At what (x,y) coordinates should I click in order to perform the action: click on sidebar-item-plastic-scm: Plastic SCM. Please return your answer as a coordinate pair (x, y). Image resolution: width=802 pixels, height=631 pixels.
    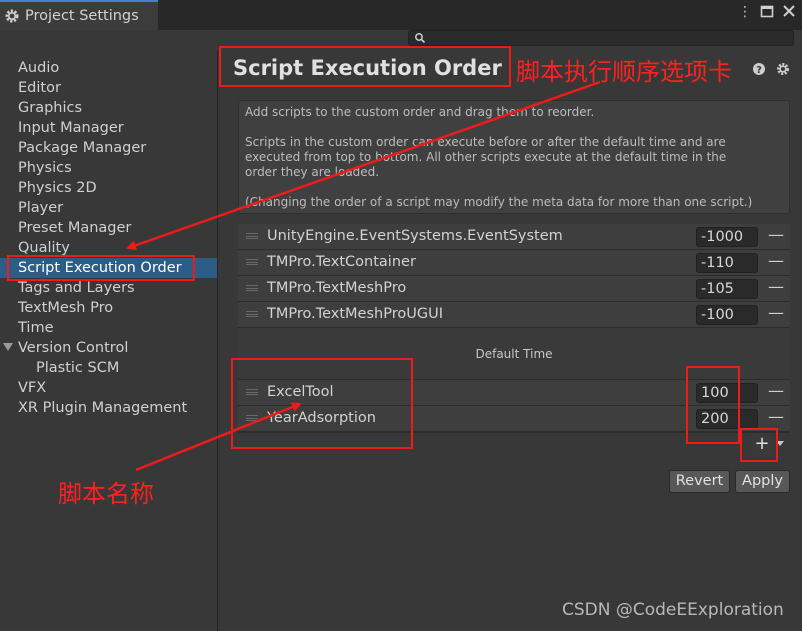
    Looking at the image, I should click on (77, 368).